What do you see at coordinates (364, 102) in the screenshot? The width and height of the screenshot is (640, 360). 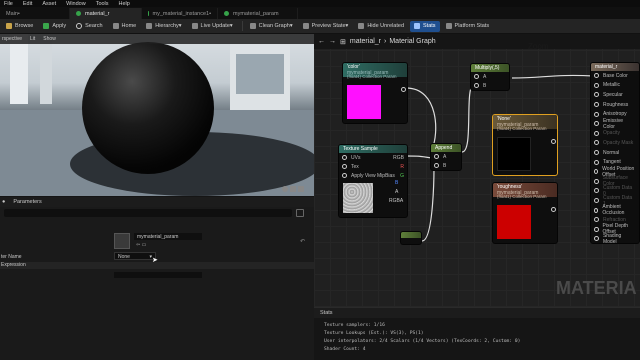 I see `color-swatch` at bounding box center [364, 102].